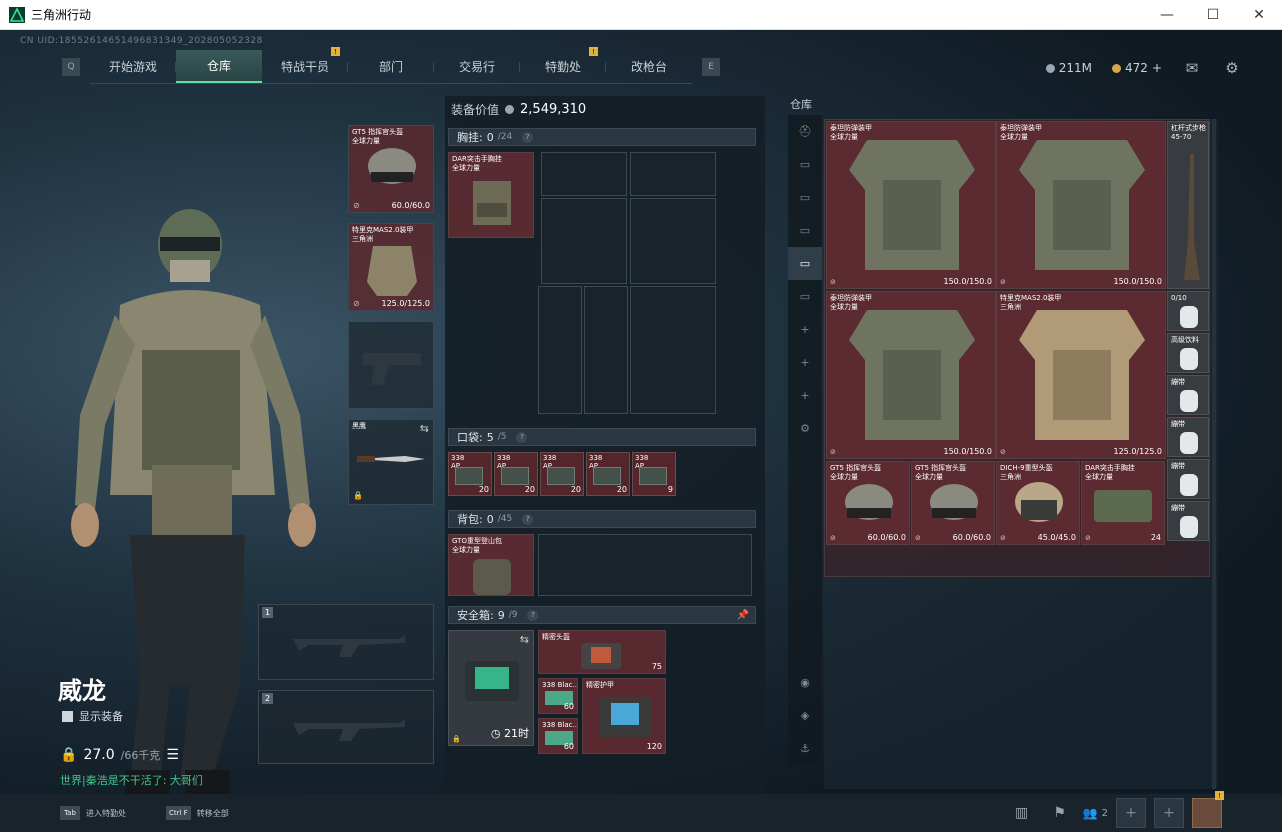 Image resolution: width=1282 pixels, height=832 pixels. What do you see at coordinates (602, 652) in the screenshot?
I see `safe-item-helmet: 精密头盔 75` at bounding box center [602, 652].